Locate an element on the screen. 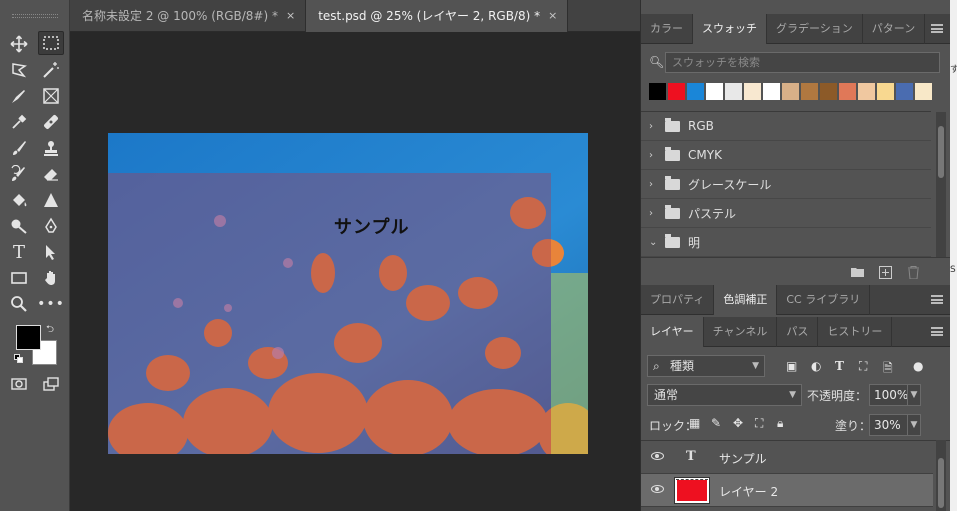 This screenshot has height=511, width=957. lock-image-pixels-icon: ✎ is located at coordinates (716, 423).